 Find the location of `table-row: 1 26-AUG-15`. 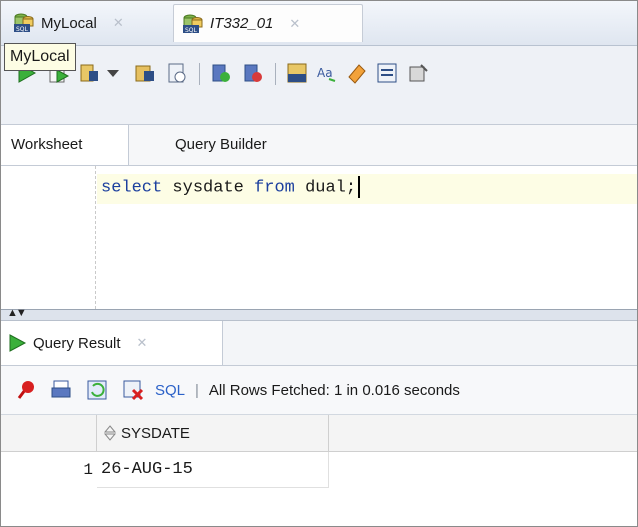

table-row: 1 26-AUG-15 is located at coordinates (319, 470).